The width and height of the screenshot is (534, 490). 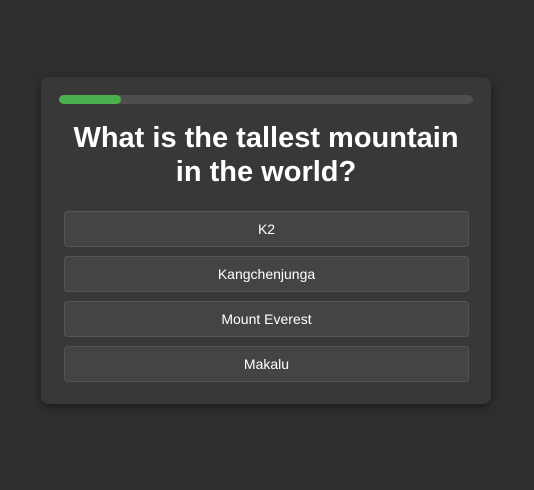 I want to click on answer-option-k2: K2, so click(x=266, y=229).